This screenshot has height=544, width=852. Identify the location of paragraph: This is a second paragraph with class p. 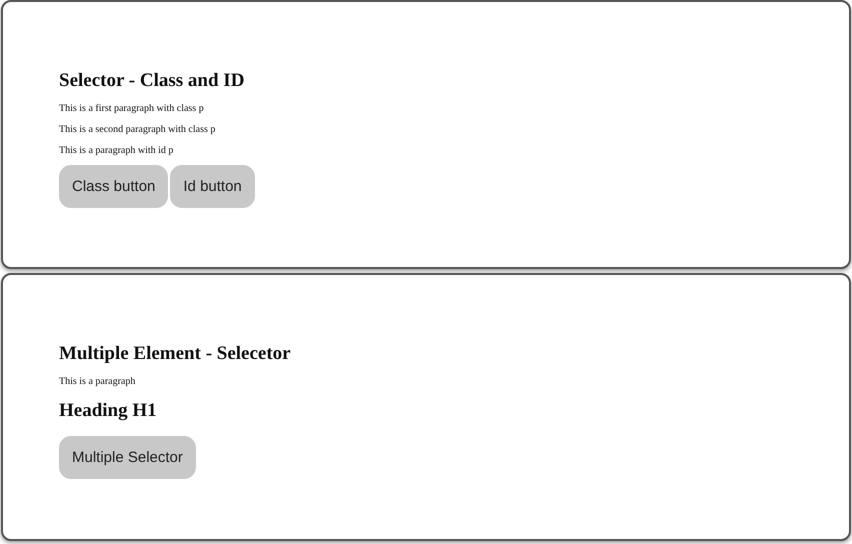
(137, 129).